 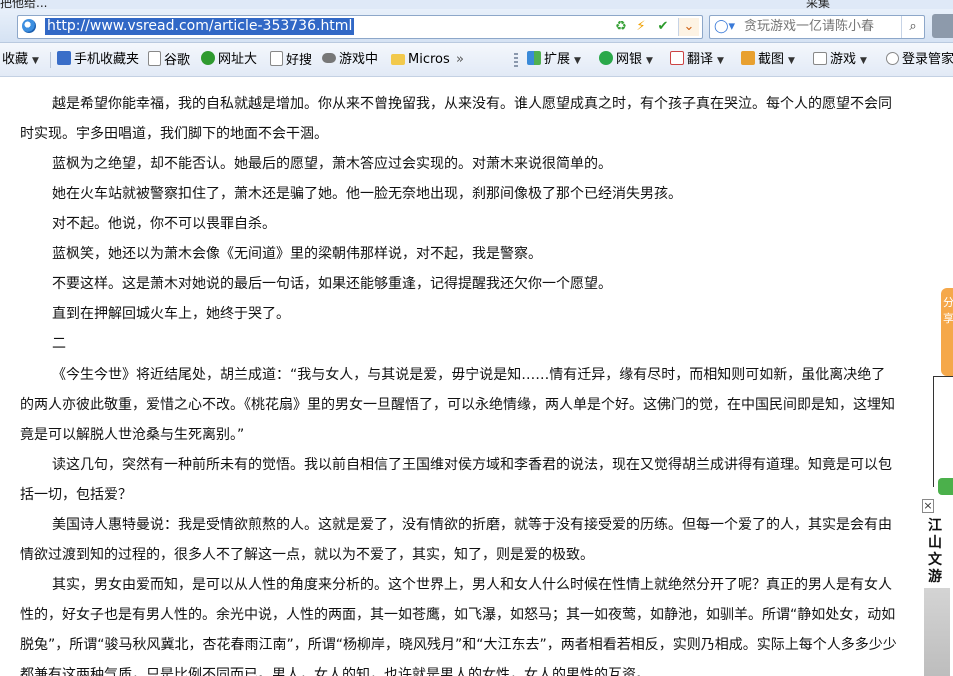 I want to click on translate-icon, so click(x=677, y=58).